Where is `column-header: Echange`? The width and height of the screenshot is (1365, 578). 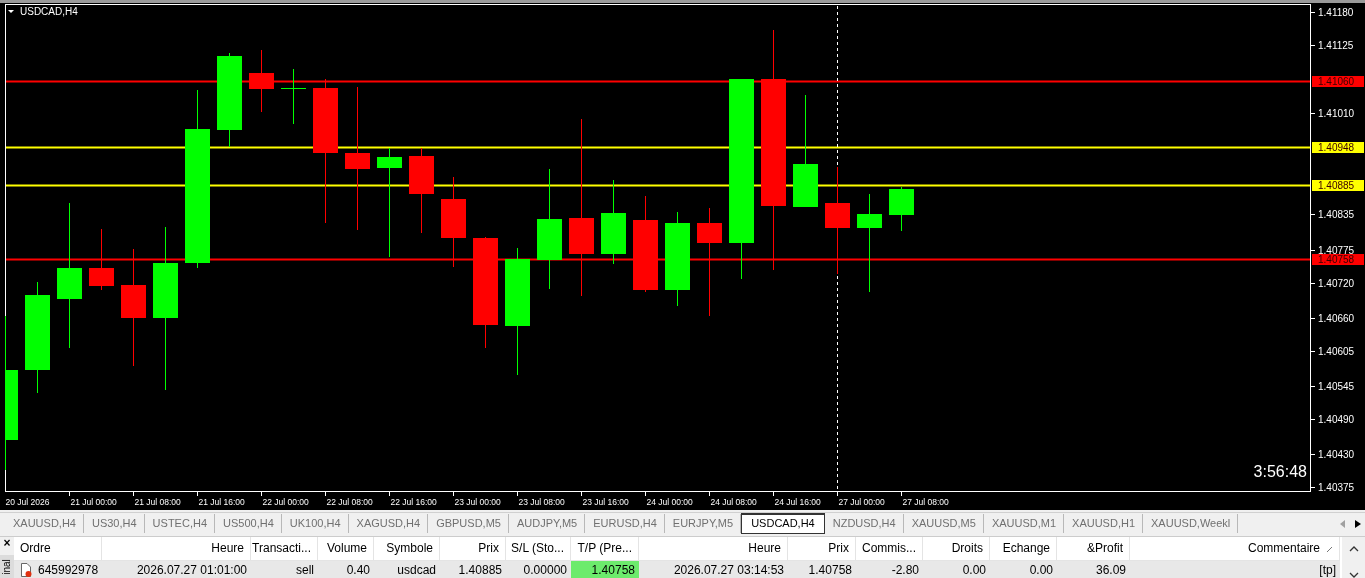
column-header: Echange is located at coordinates (1023, 549).